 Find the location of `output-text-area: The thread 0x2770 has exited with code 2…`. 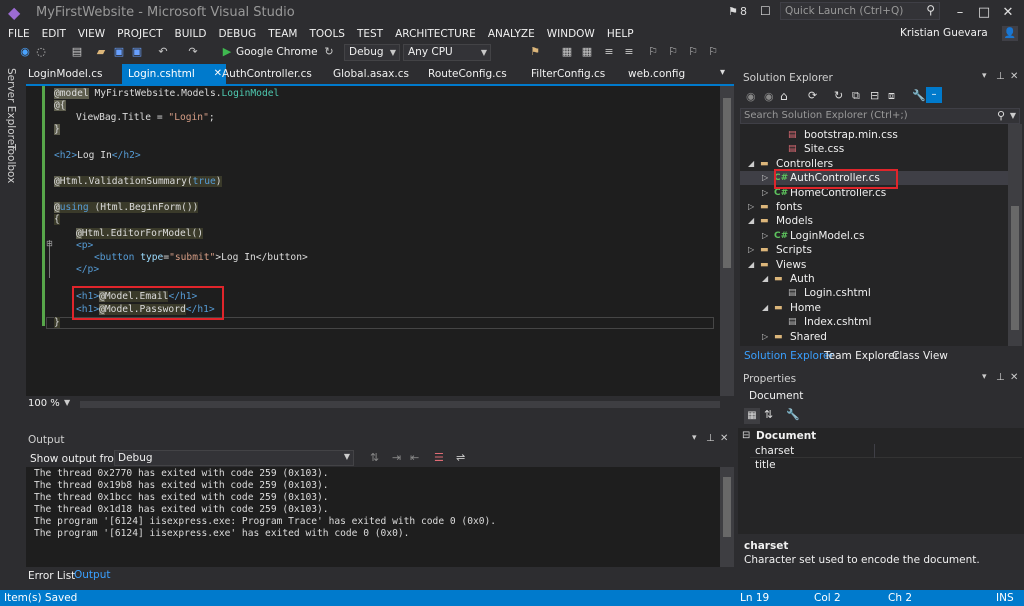

output-text-area: The thread 0x2770 has exited with code 2… is located at coordinates (373, 517).